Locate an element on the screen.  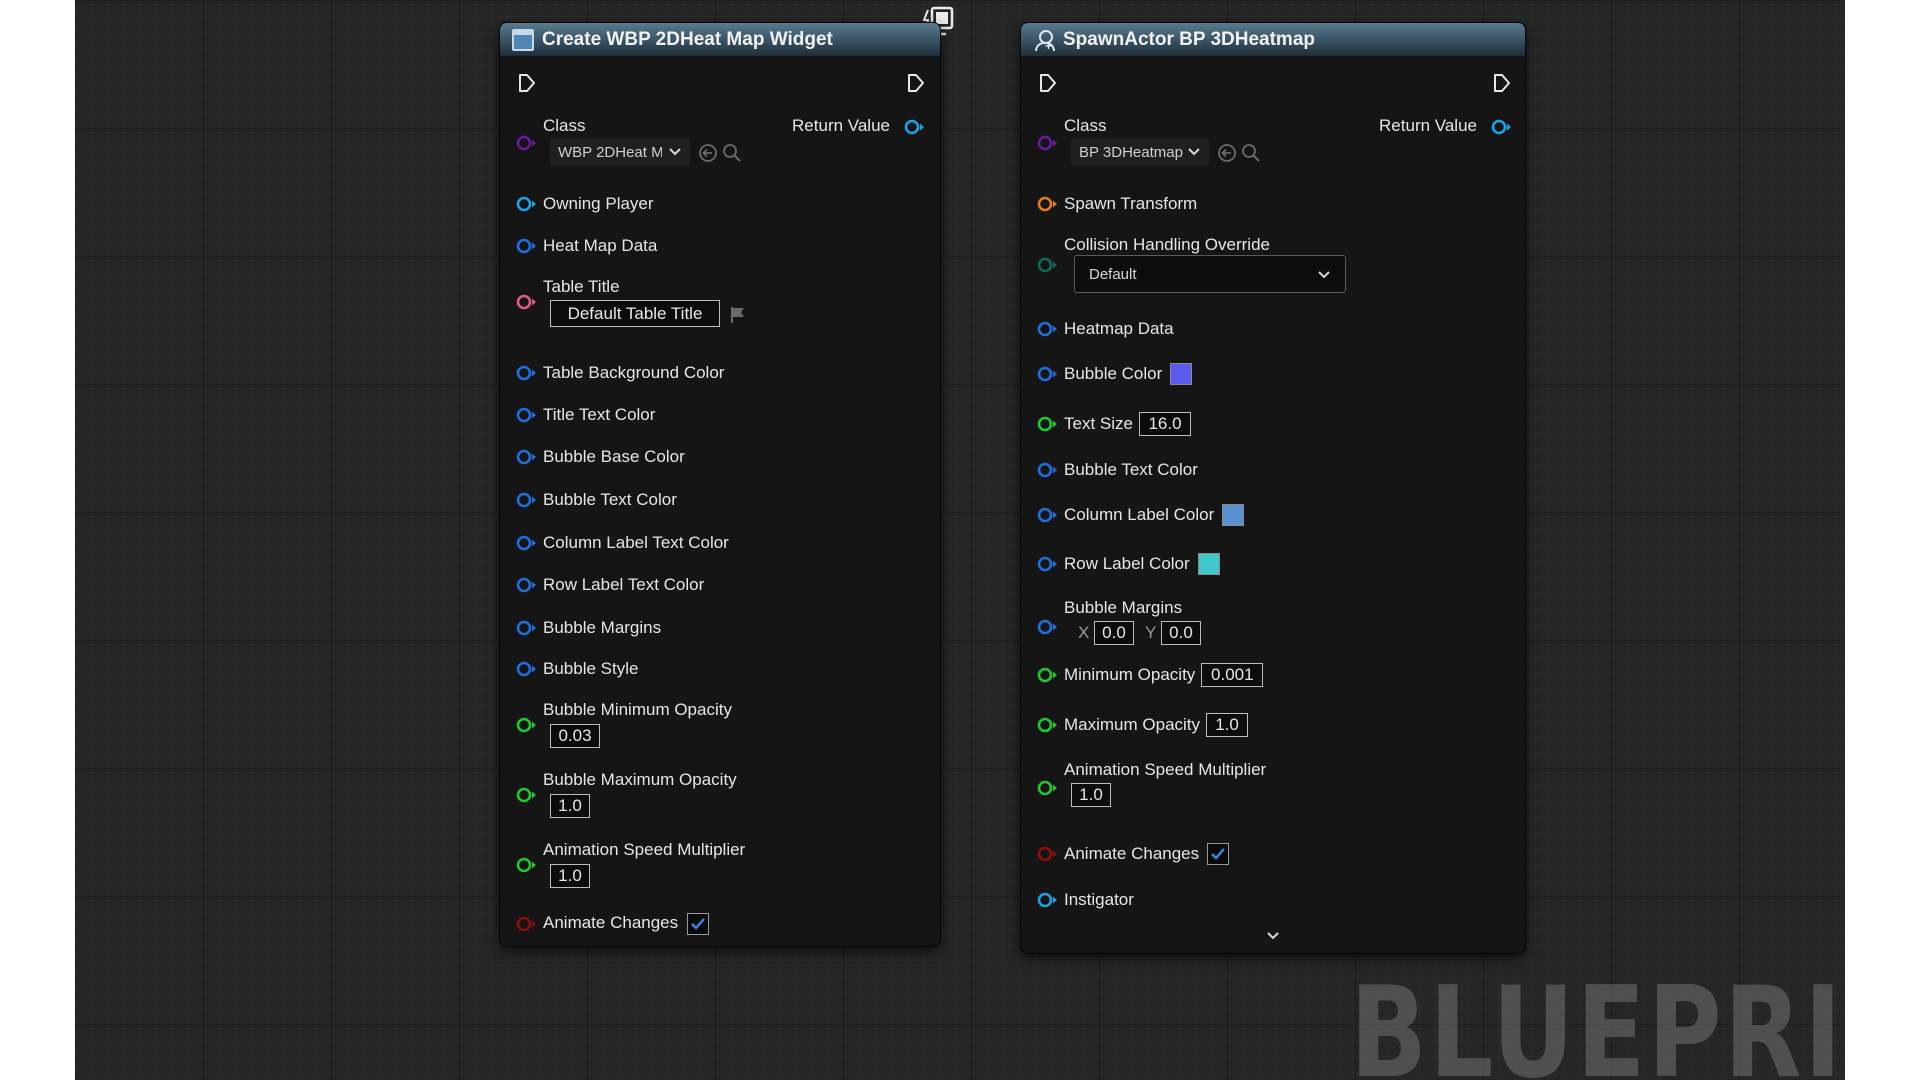
max-opacity-pin is located at coordinates (1047, 725).